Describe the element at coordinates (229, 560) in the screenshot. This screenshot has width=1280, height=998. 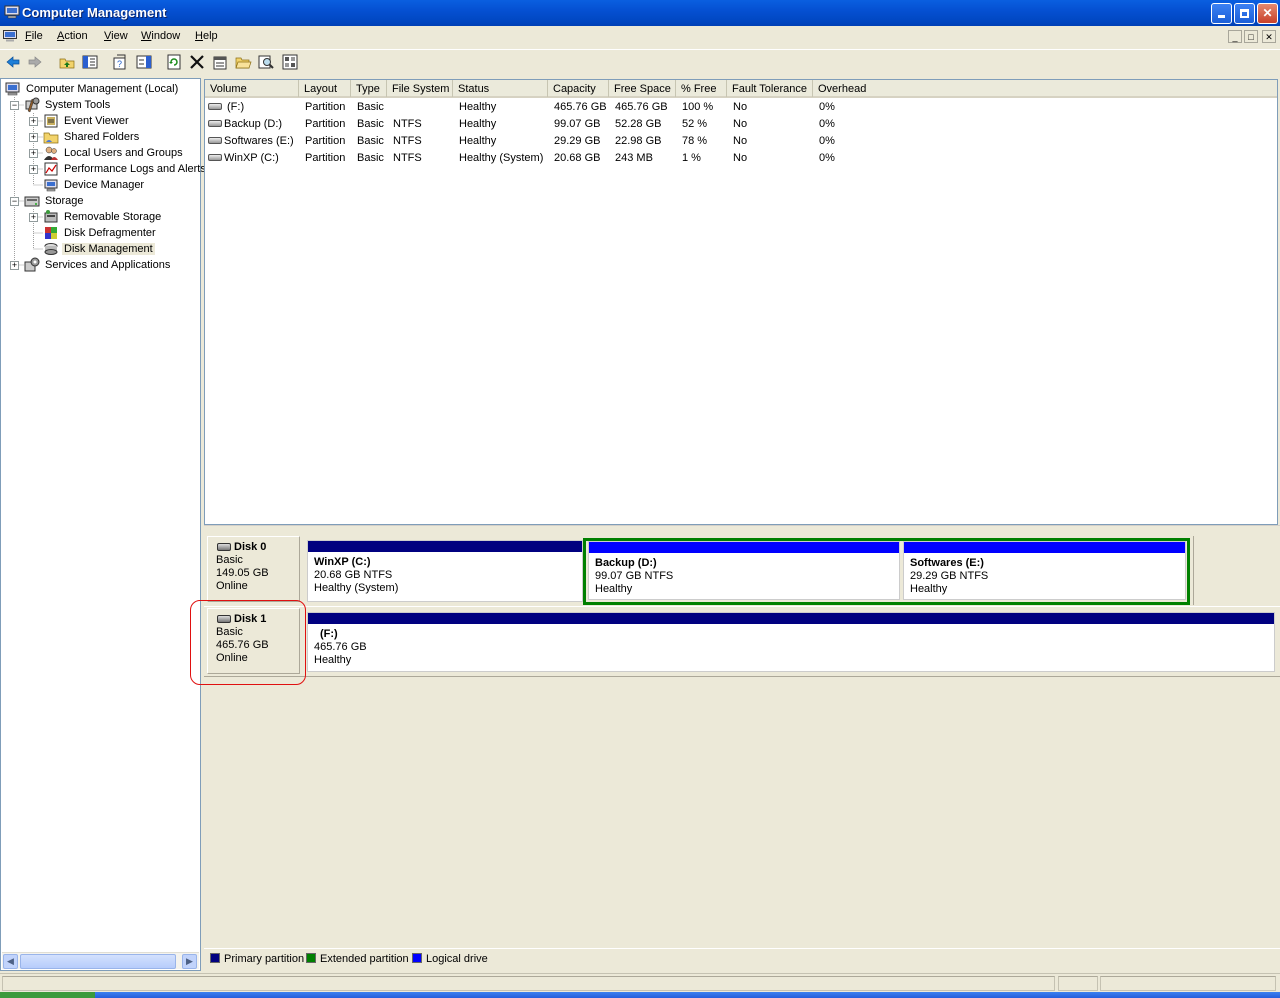
I see `disk-type: Basic` at that location.